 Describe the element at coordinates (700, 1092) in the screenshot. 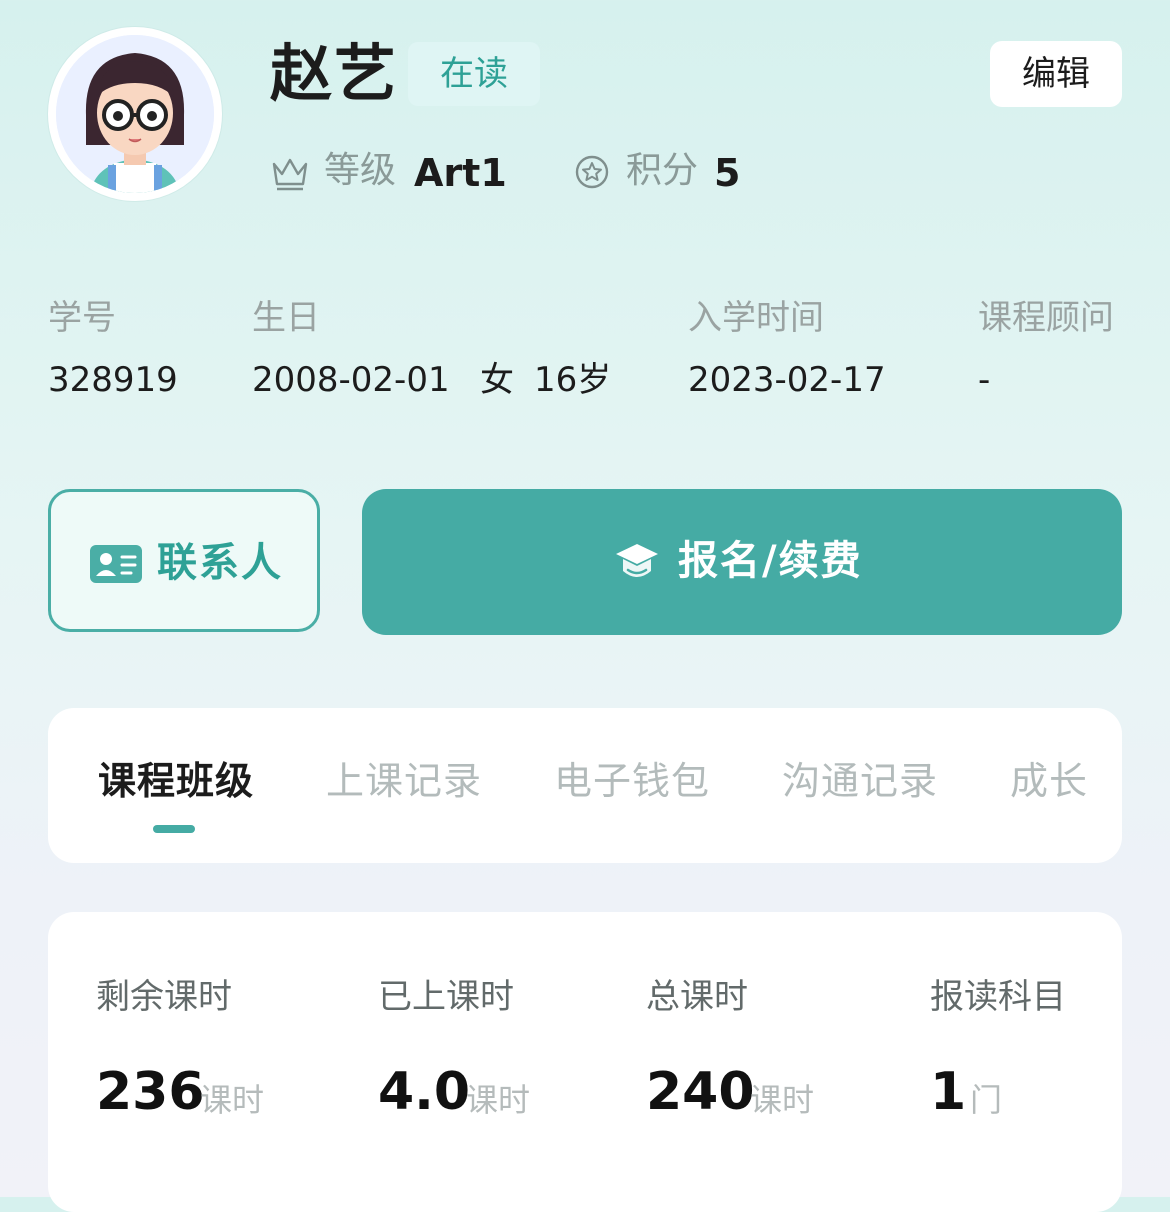

I see `total-hours-value: 240` at that location.